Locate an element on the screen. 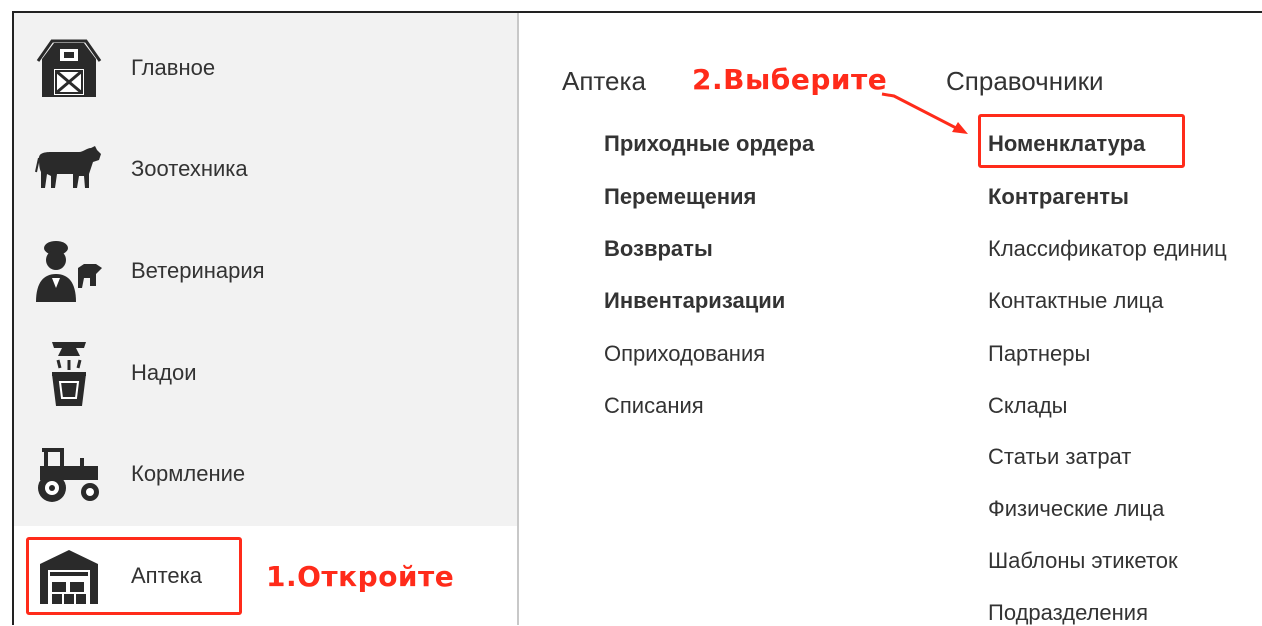 This screenshot has height=626, width=1262. sidebar-item-label: Зоотехника is located at coordinates (189, 168).